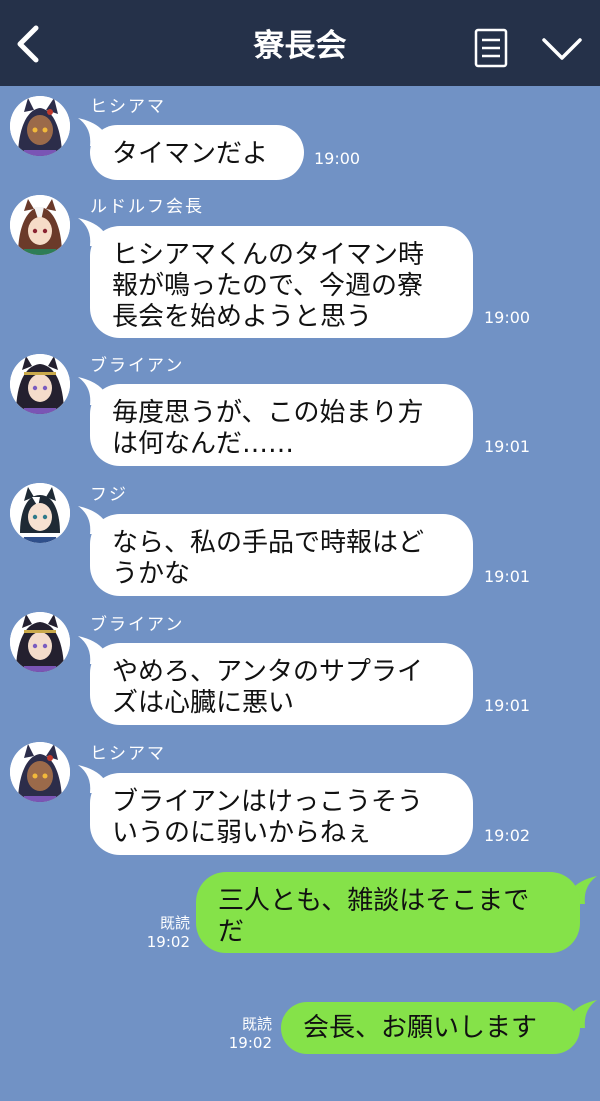 The height and width of the screenshot is (1101, 600). What do you see at coordinates (197, 152) in the screenshot?
I see `message-bubble: タイマンだよ` at bounding box center [197, 152].